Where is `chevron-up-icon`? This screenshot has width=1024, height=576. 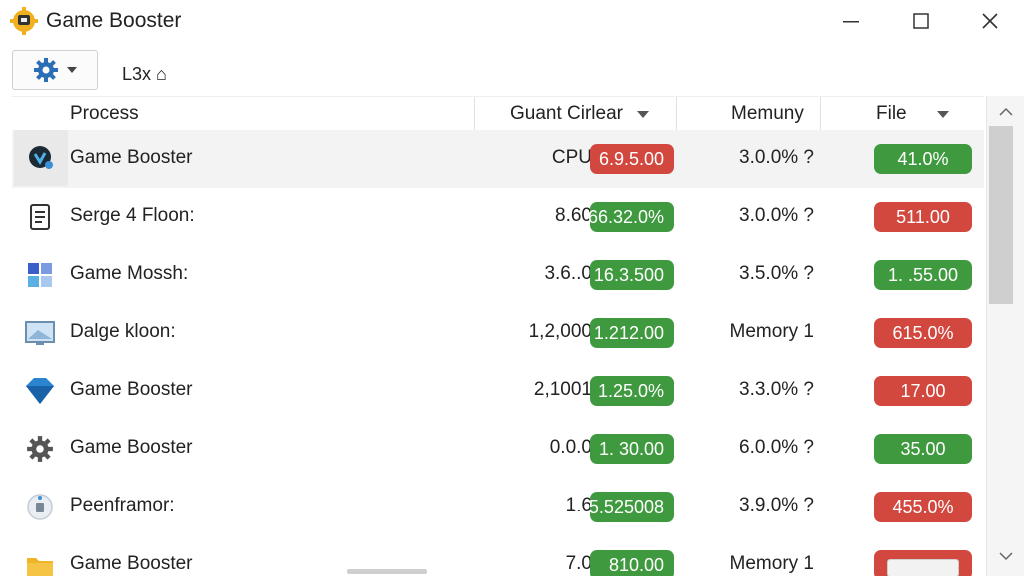
chevron-up-icon is located at coordinates (1006, 111).